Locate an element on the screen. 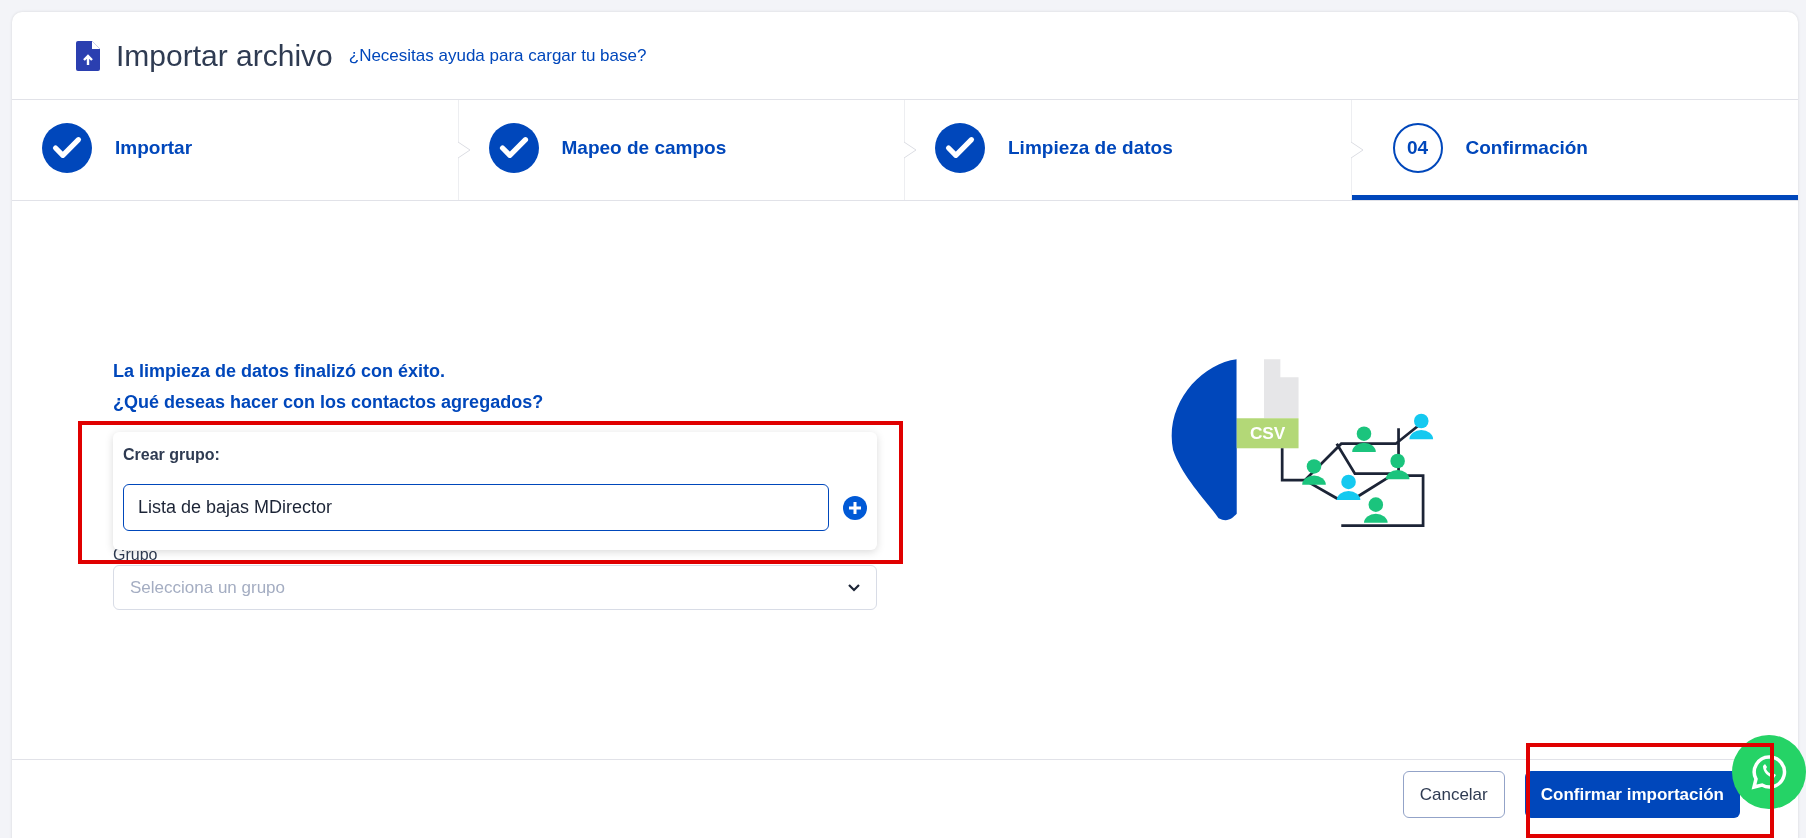 This screenshot has height=838, width=1806. step-tab: Importar is located at coordinates (235, 150).